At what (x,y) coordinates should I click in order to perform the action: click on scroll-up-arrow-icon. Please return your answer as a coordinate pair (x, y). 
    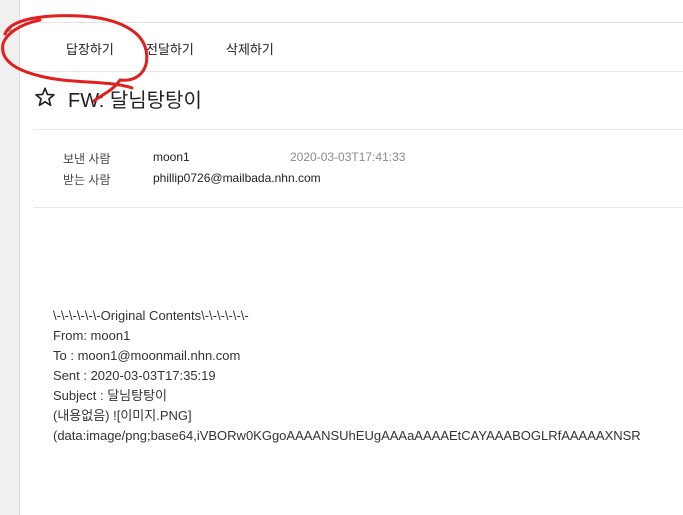
    Looking at the image, I should click on (10, 29).